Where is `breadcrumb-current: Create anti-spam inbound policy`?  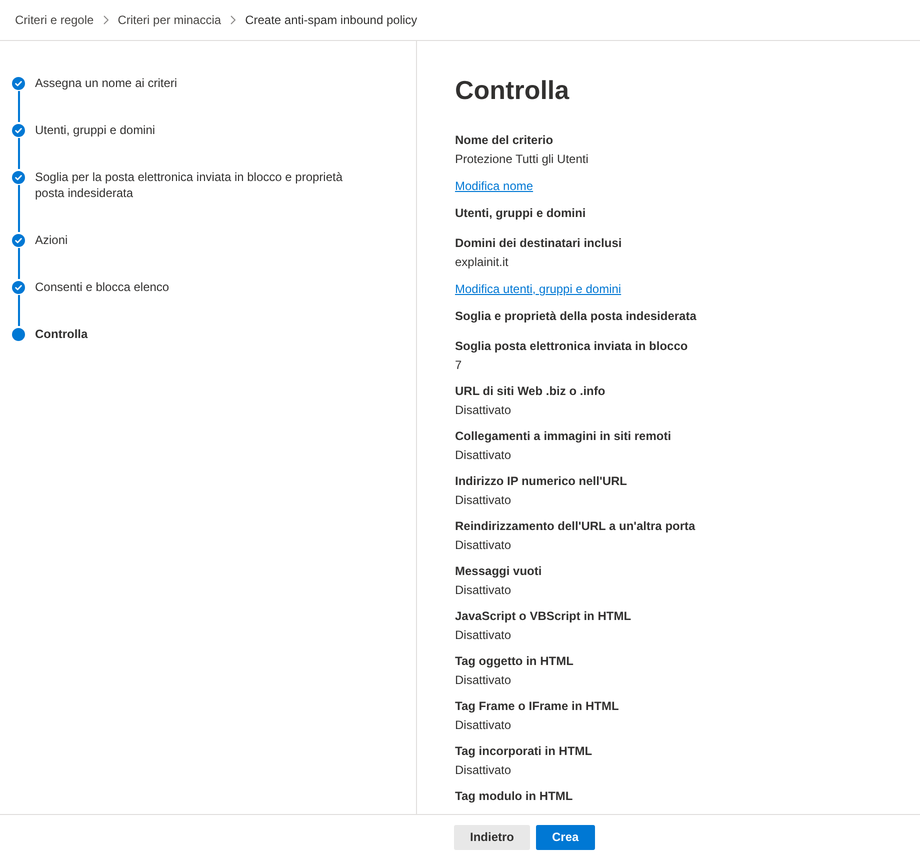
breadcrumb-current: Create anti-spam inbound policy is located at coordinates (331, 20).